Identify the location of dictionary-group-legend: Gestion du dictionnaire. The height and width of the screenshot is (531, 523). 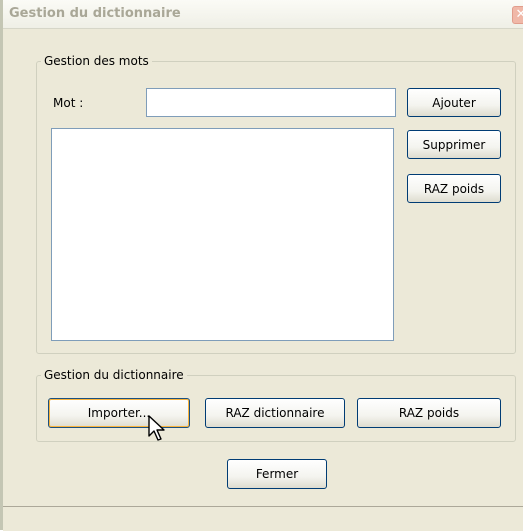
(114, 375).